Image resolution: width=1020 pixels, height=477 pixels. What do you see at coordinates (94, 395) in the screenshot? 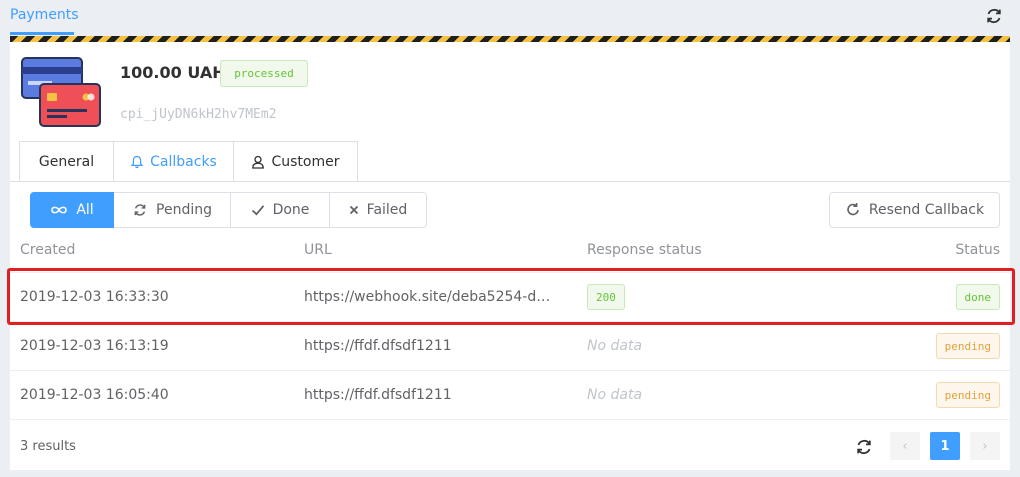
I see `cell-created: 2019-12-03 16:05:40` at bounding box center [94, 395].